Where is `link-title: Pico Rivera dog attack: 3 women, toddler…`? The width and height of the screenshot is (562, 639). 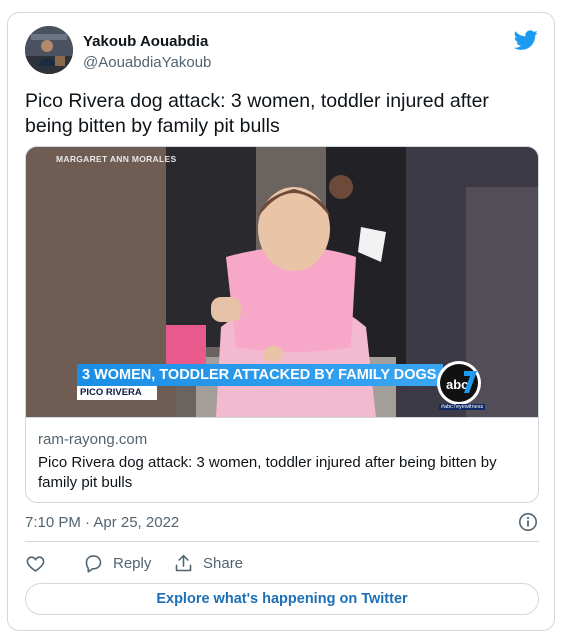 link-title: Pico Rivera dog attack: 3 women, toddler… is located at coordinates (267, 472).